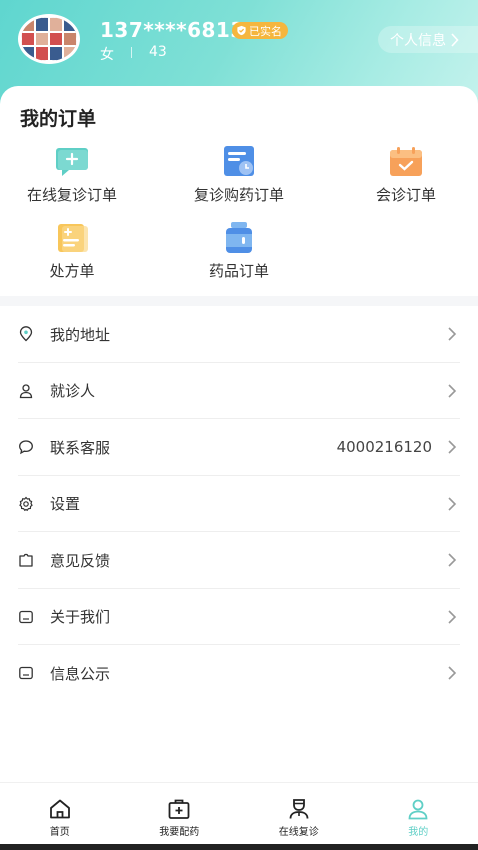 This screenshot has width=478, height=850. What do you see at coordinates (26, 673) in the screenshot?
I see `notice-icon` at bounding box center [26, 673].